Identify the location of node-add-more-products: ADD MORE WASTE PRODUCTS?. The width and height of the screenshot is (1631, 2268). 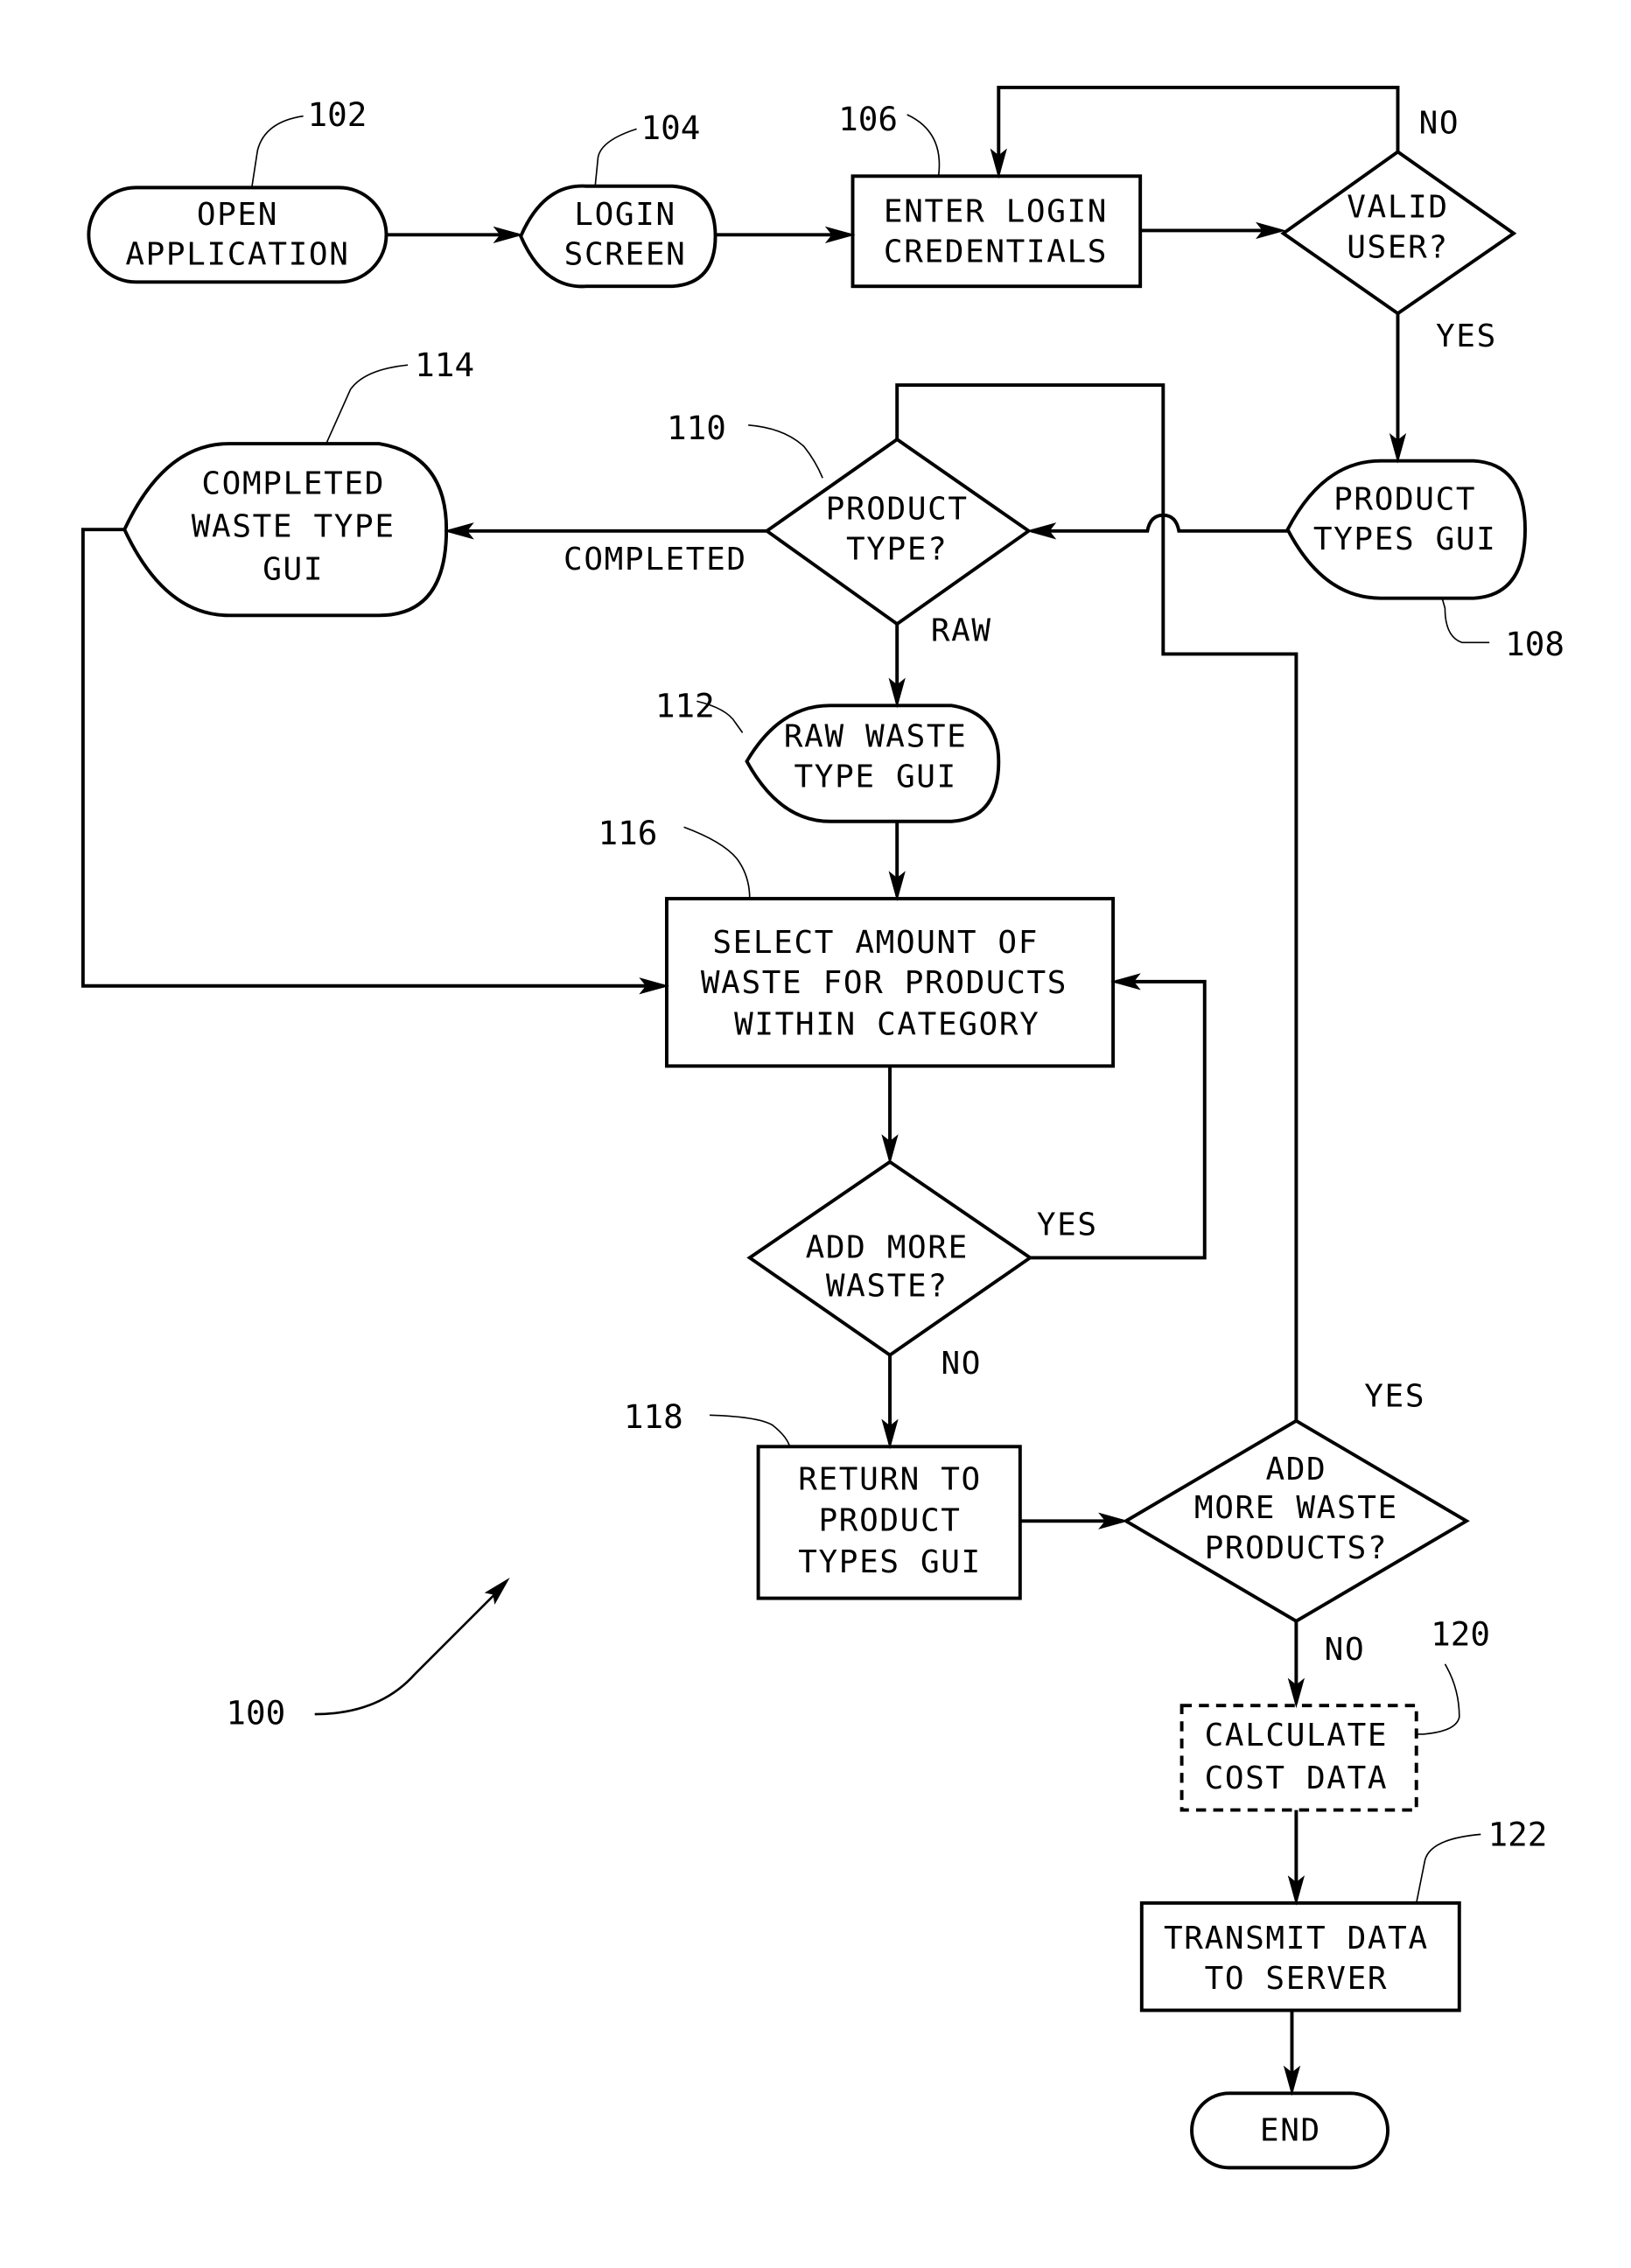
(1296, 1521).